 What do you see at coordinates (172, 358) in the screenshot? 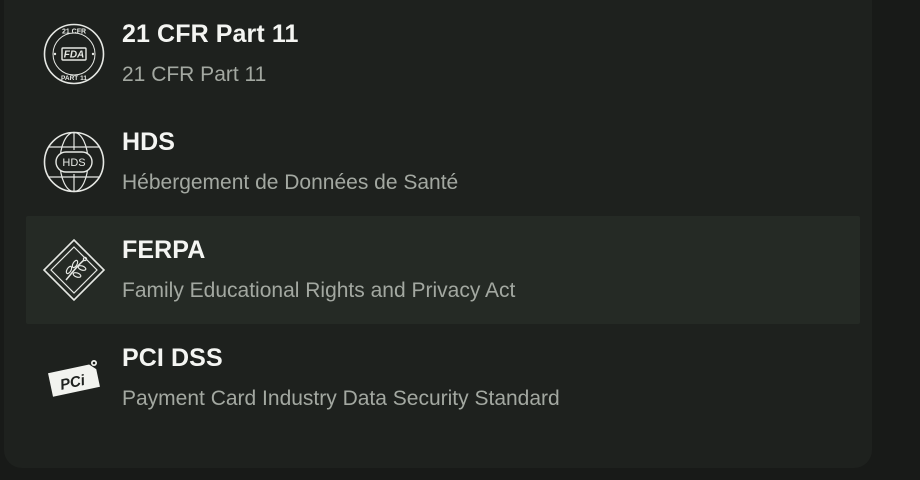
I see `item-title: PCI DSS` at bounding box center [172, 358].